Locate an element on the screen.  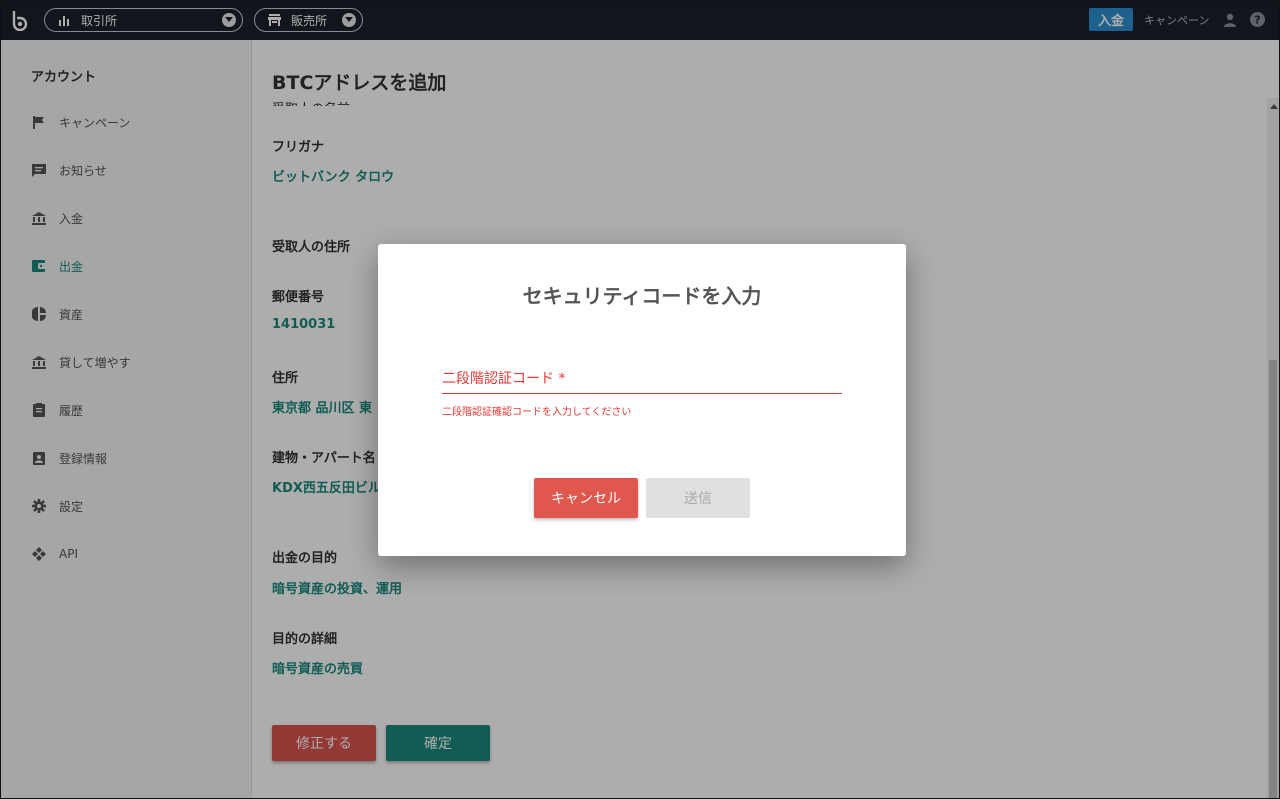
dialog-title: セキュリティコードを入力 is located at coordinates (642, 296).